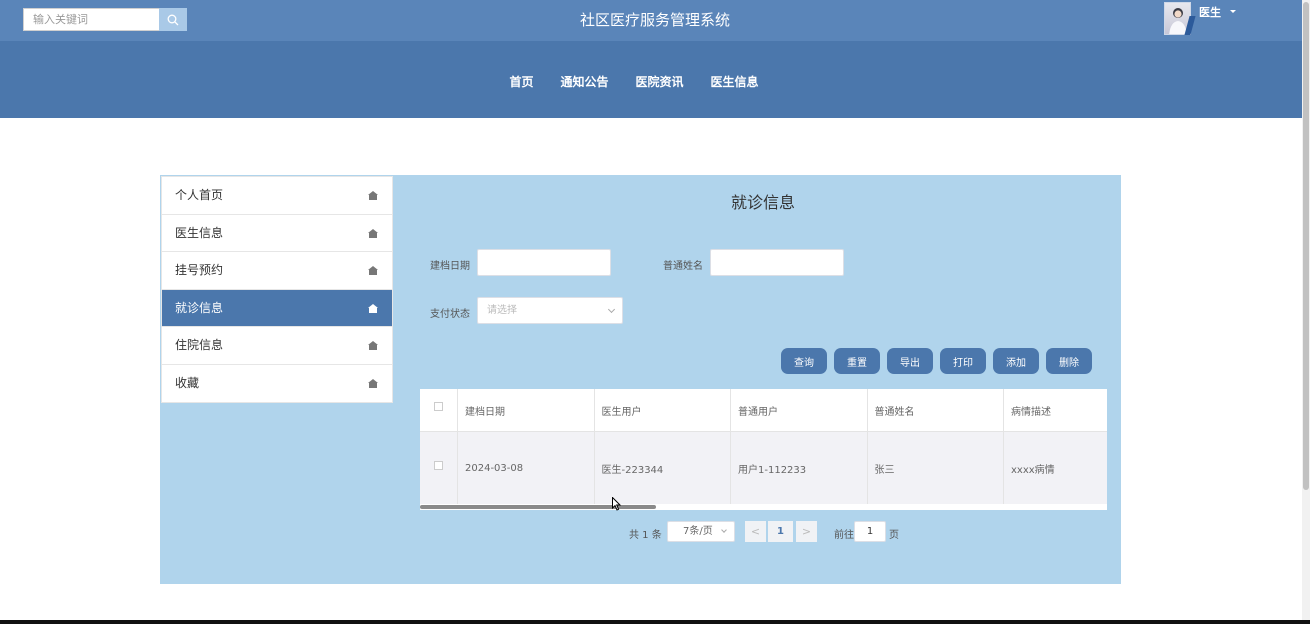  I want to click on sidebar-item-label: 挂号预约, so click(199, 270).